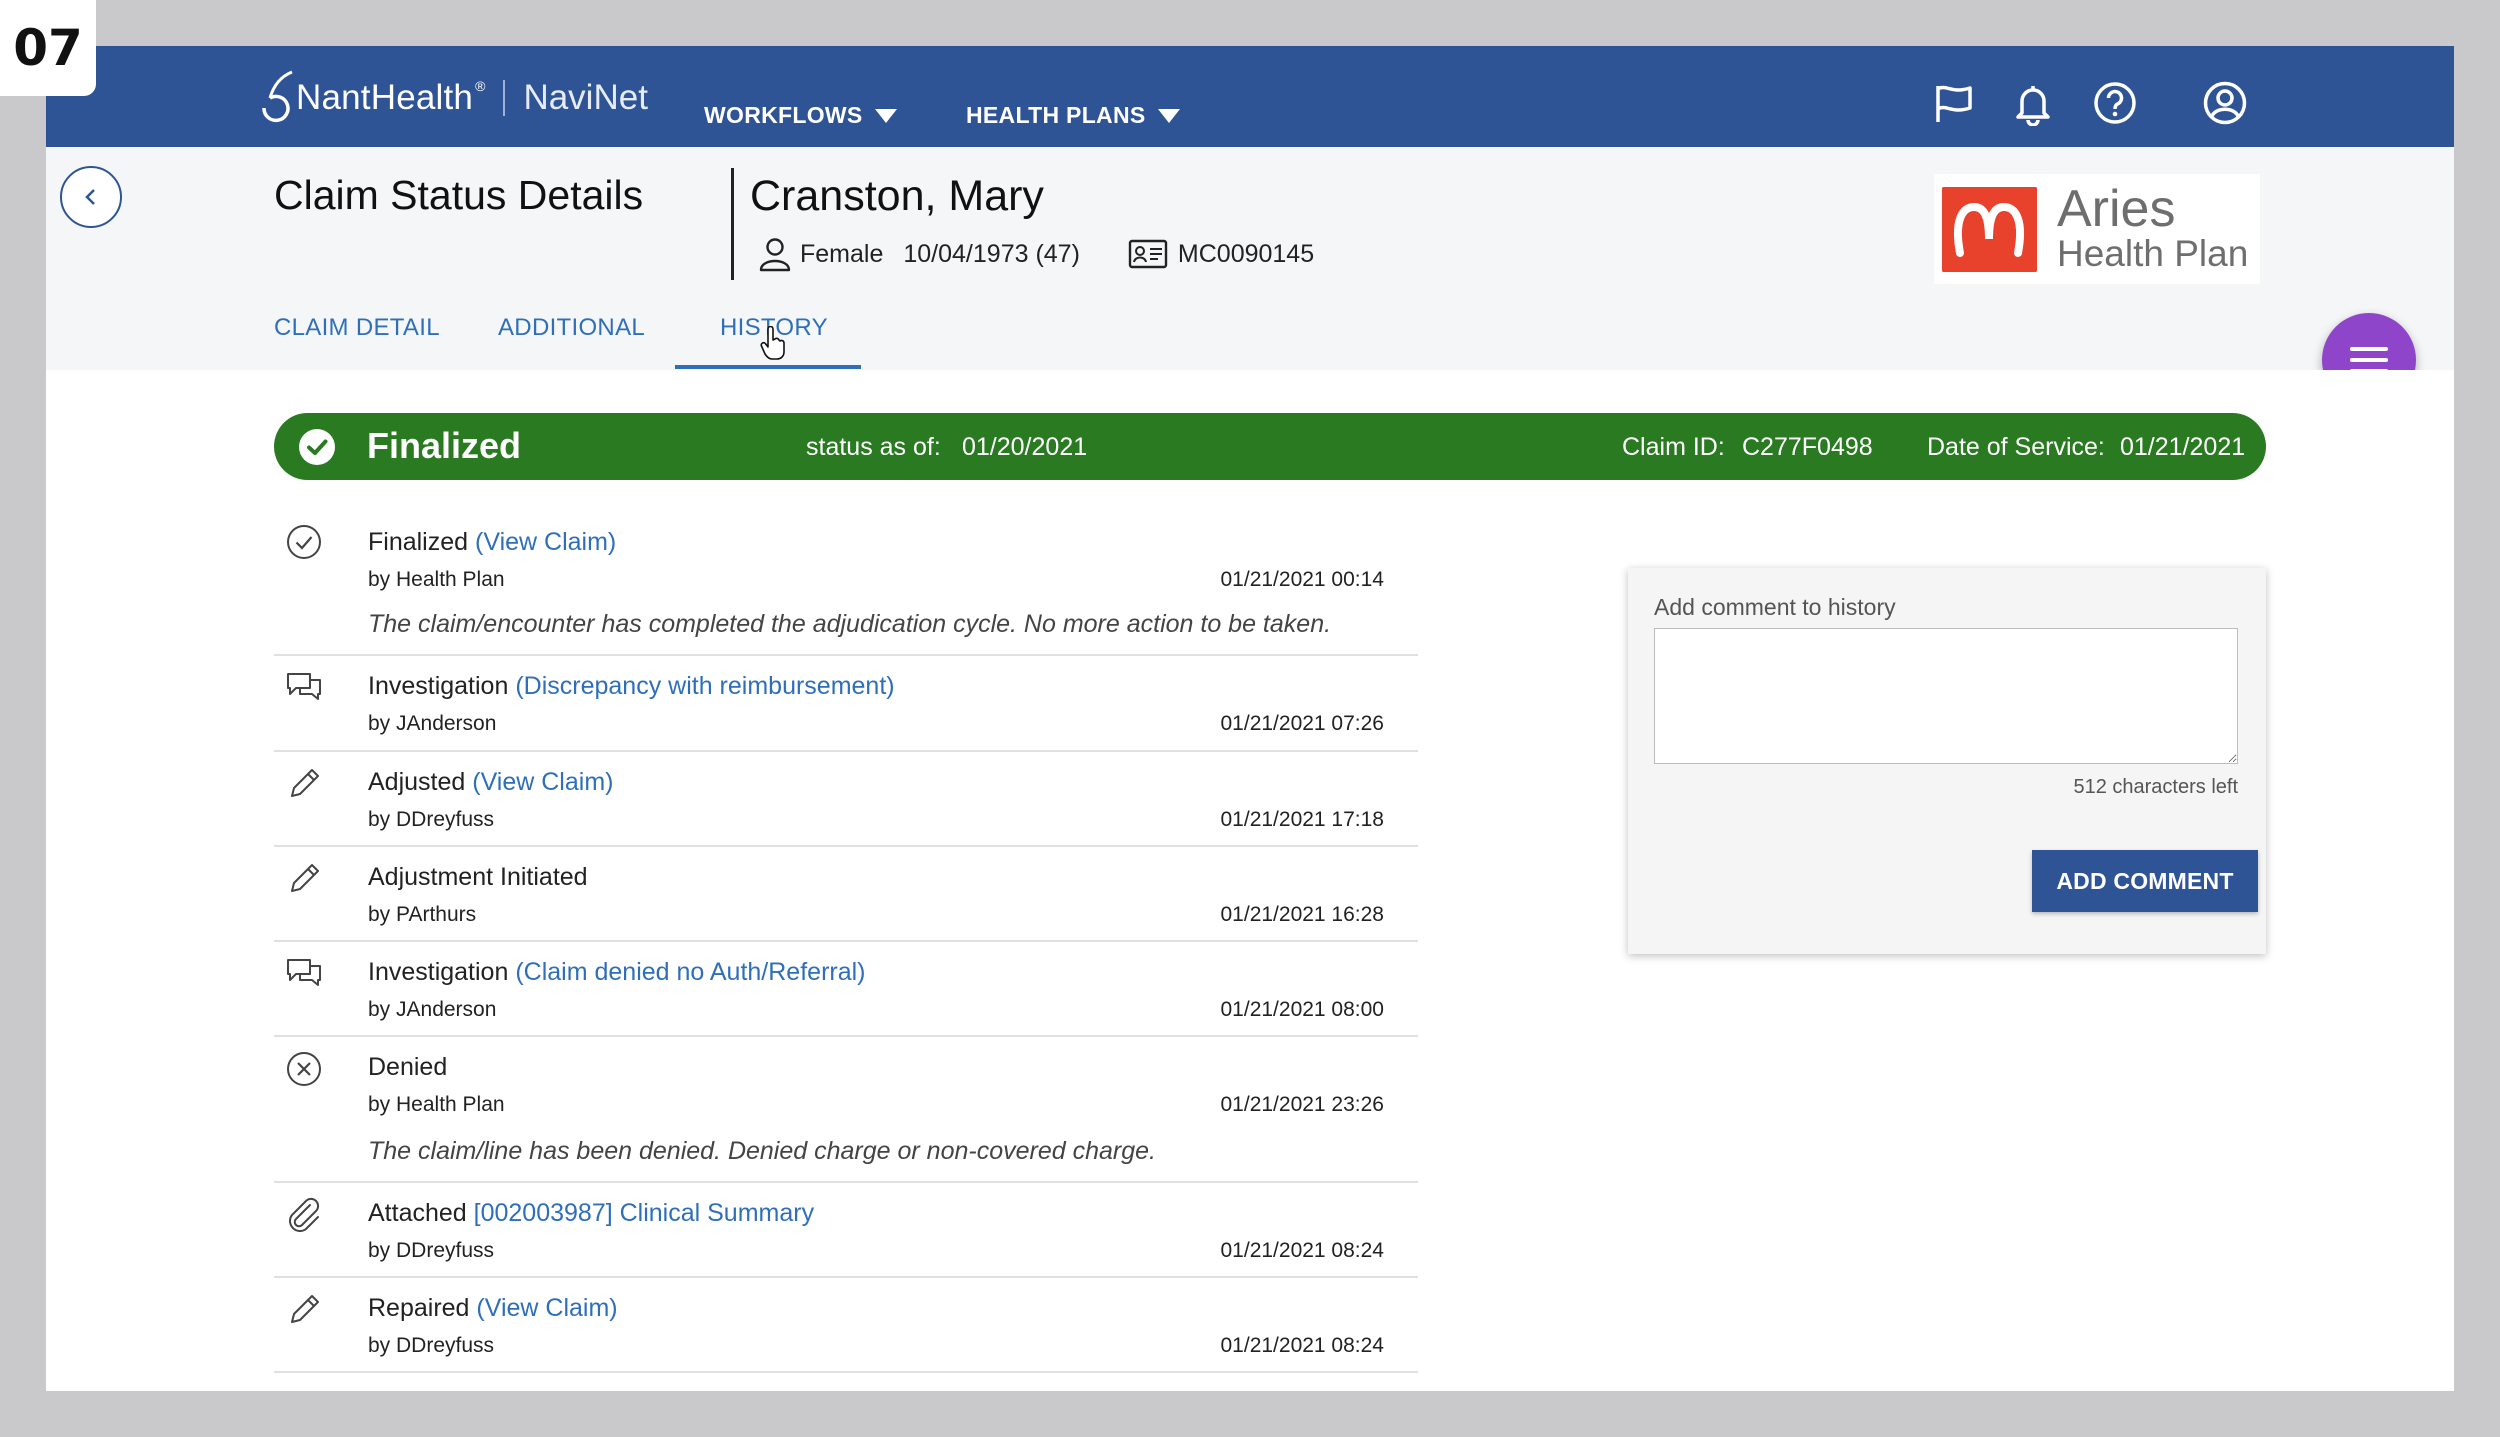 This screenshot has height=1437, width=2500. I want to click on history-action: Adjusted, so click(417, 782).